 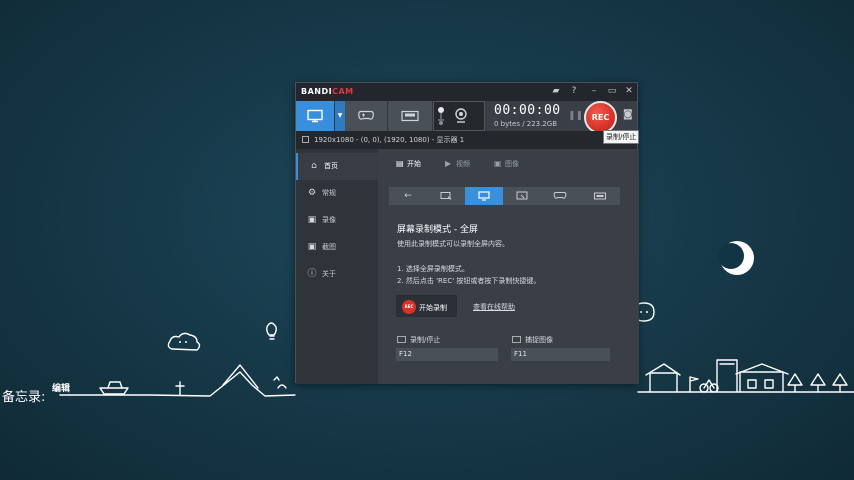 I want to click on fullscreen-mode-icon, so click(x=484, y=196).